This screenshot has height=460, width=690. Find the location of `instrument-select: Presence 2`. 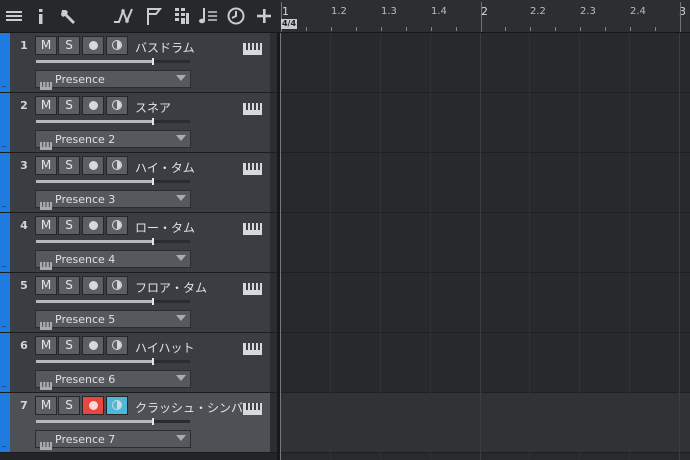

instrument-select: Presence 2 is located at coordinates (113, 140).